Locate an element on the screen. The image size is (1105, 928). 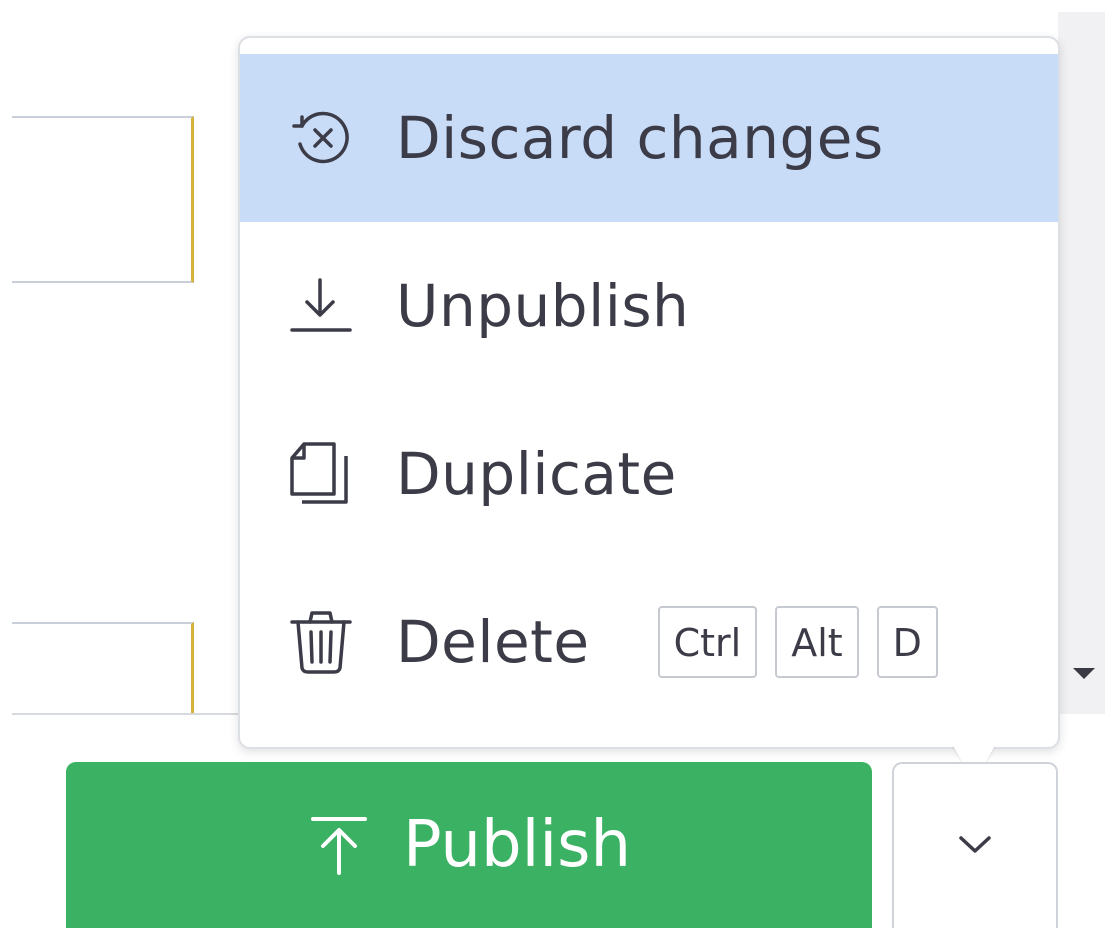
chevron-down-icon is located at coordinates (975, 846).